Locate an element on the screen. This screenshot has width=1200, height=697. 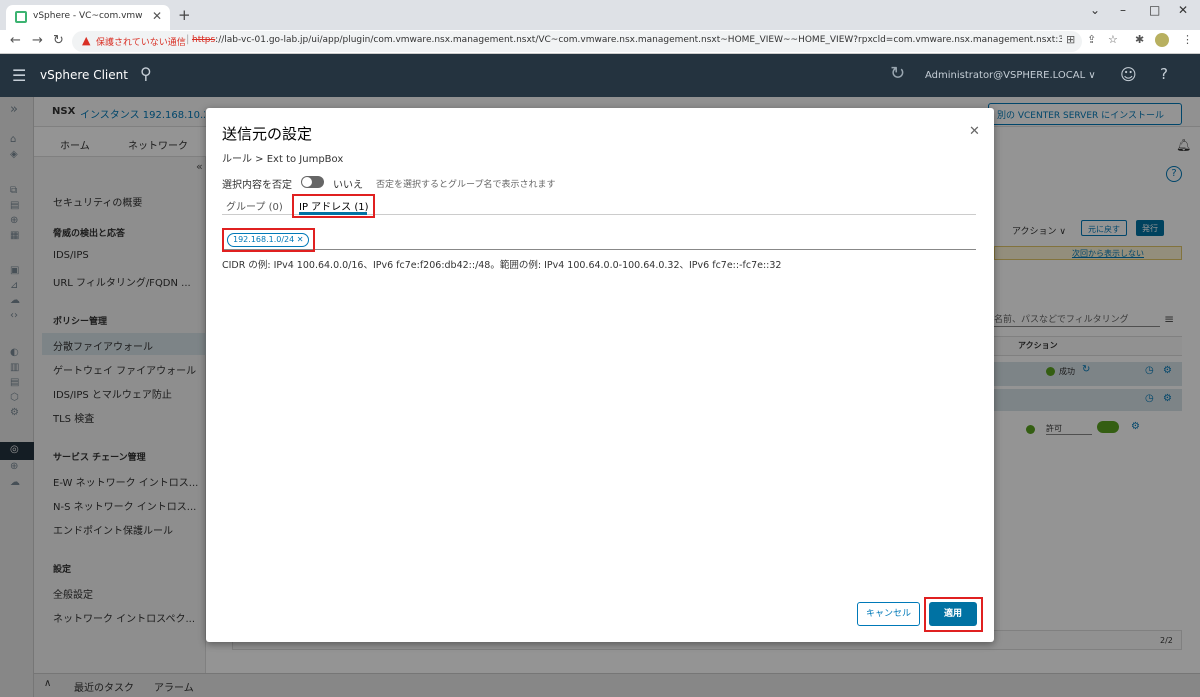
kebab-menu-icon: ⋮ is located at coordinates (1187, 39).